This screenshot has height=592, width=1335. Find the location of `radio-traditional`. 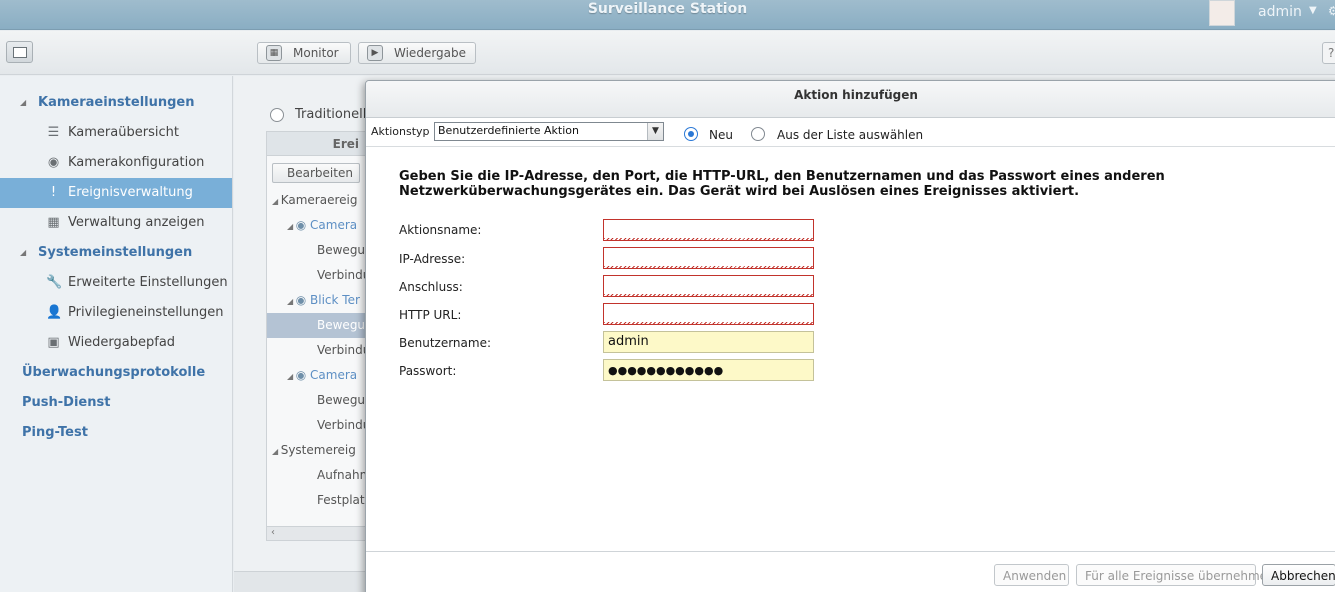

radio-traditional is located at coordinates (277, 115).